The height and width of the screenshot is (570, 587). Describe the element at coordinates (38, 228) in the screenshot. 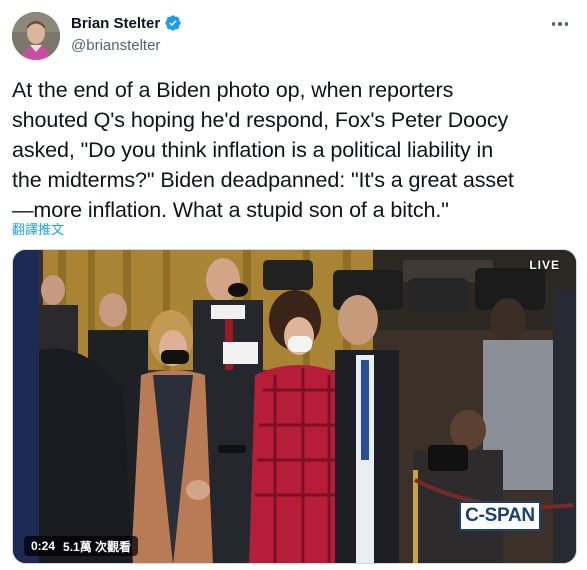

I see `translate-tweet-link: 翻譯推文` at that location.